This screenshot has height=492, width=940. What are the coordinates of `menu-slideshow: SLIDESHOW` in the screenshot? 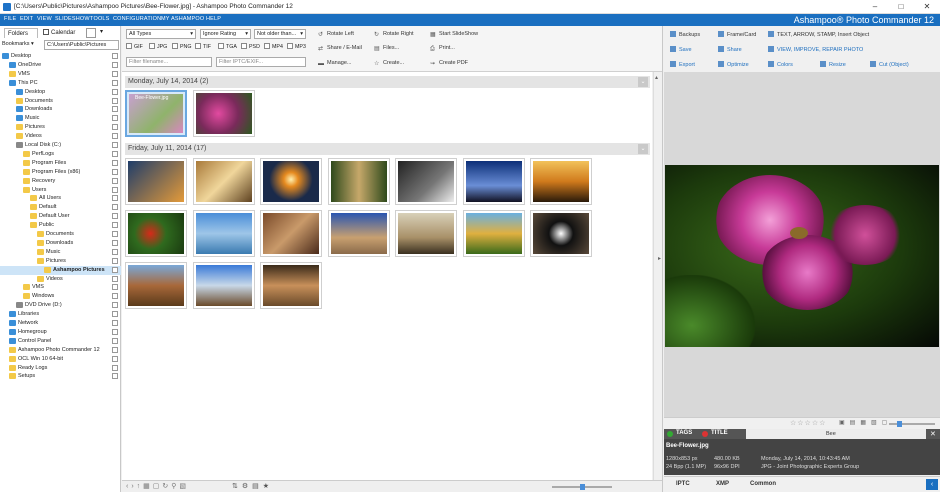 It's located at (72, 19).